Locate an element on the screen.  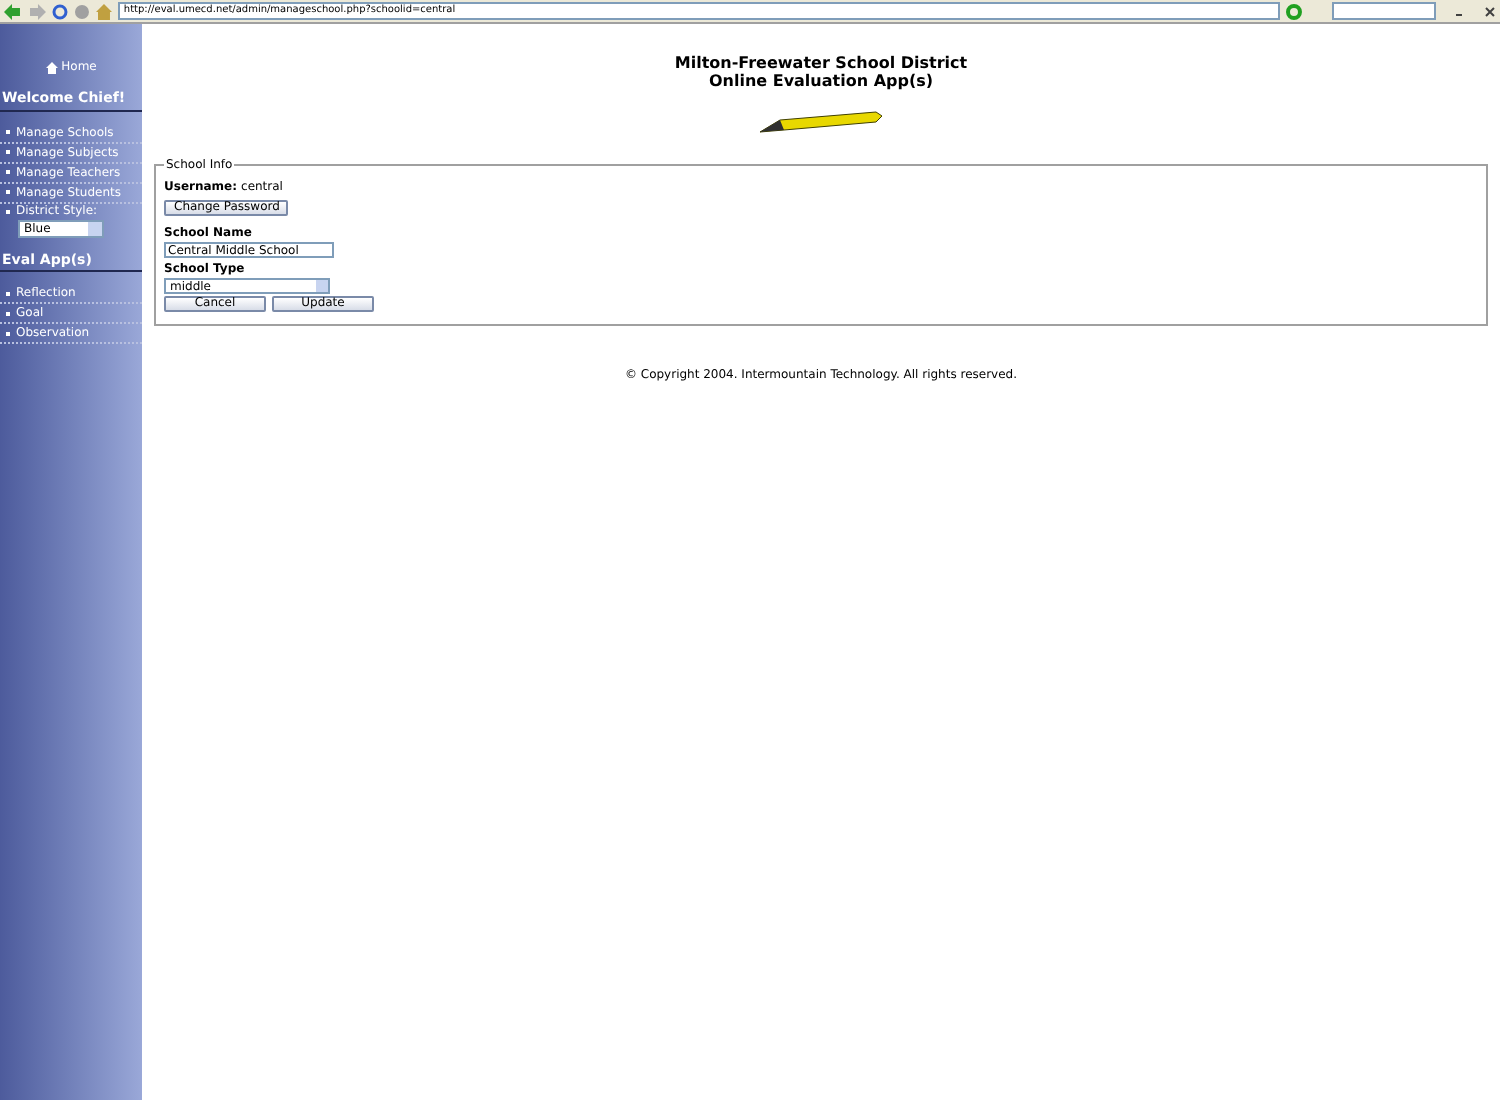
pencil-icon is located at coordinates (821, 122).